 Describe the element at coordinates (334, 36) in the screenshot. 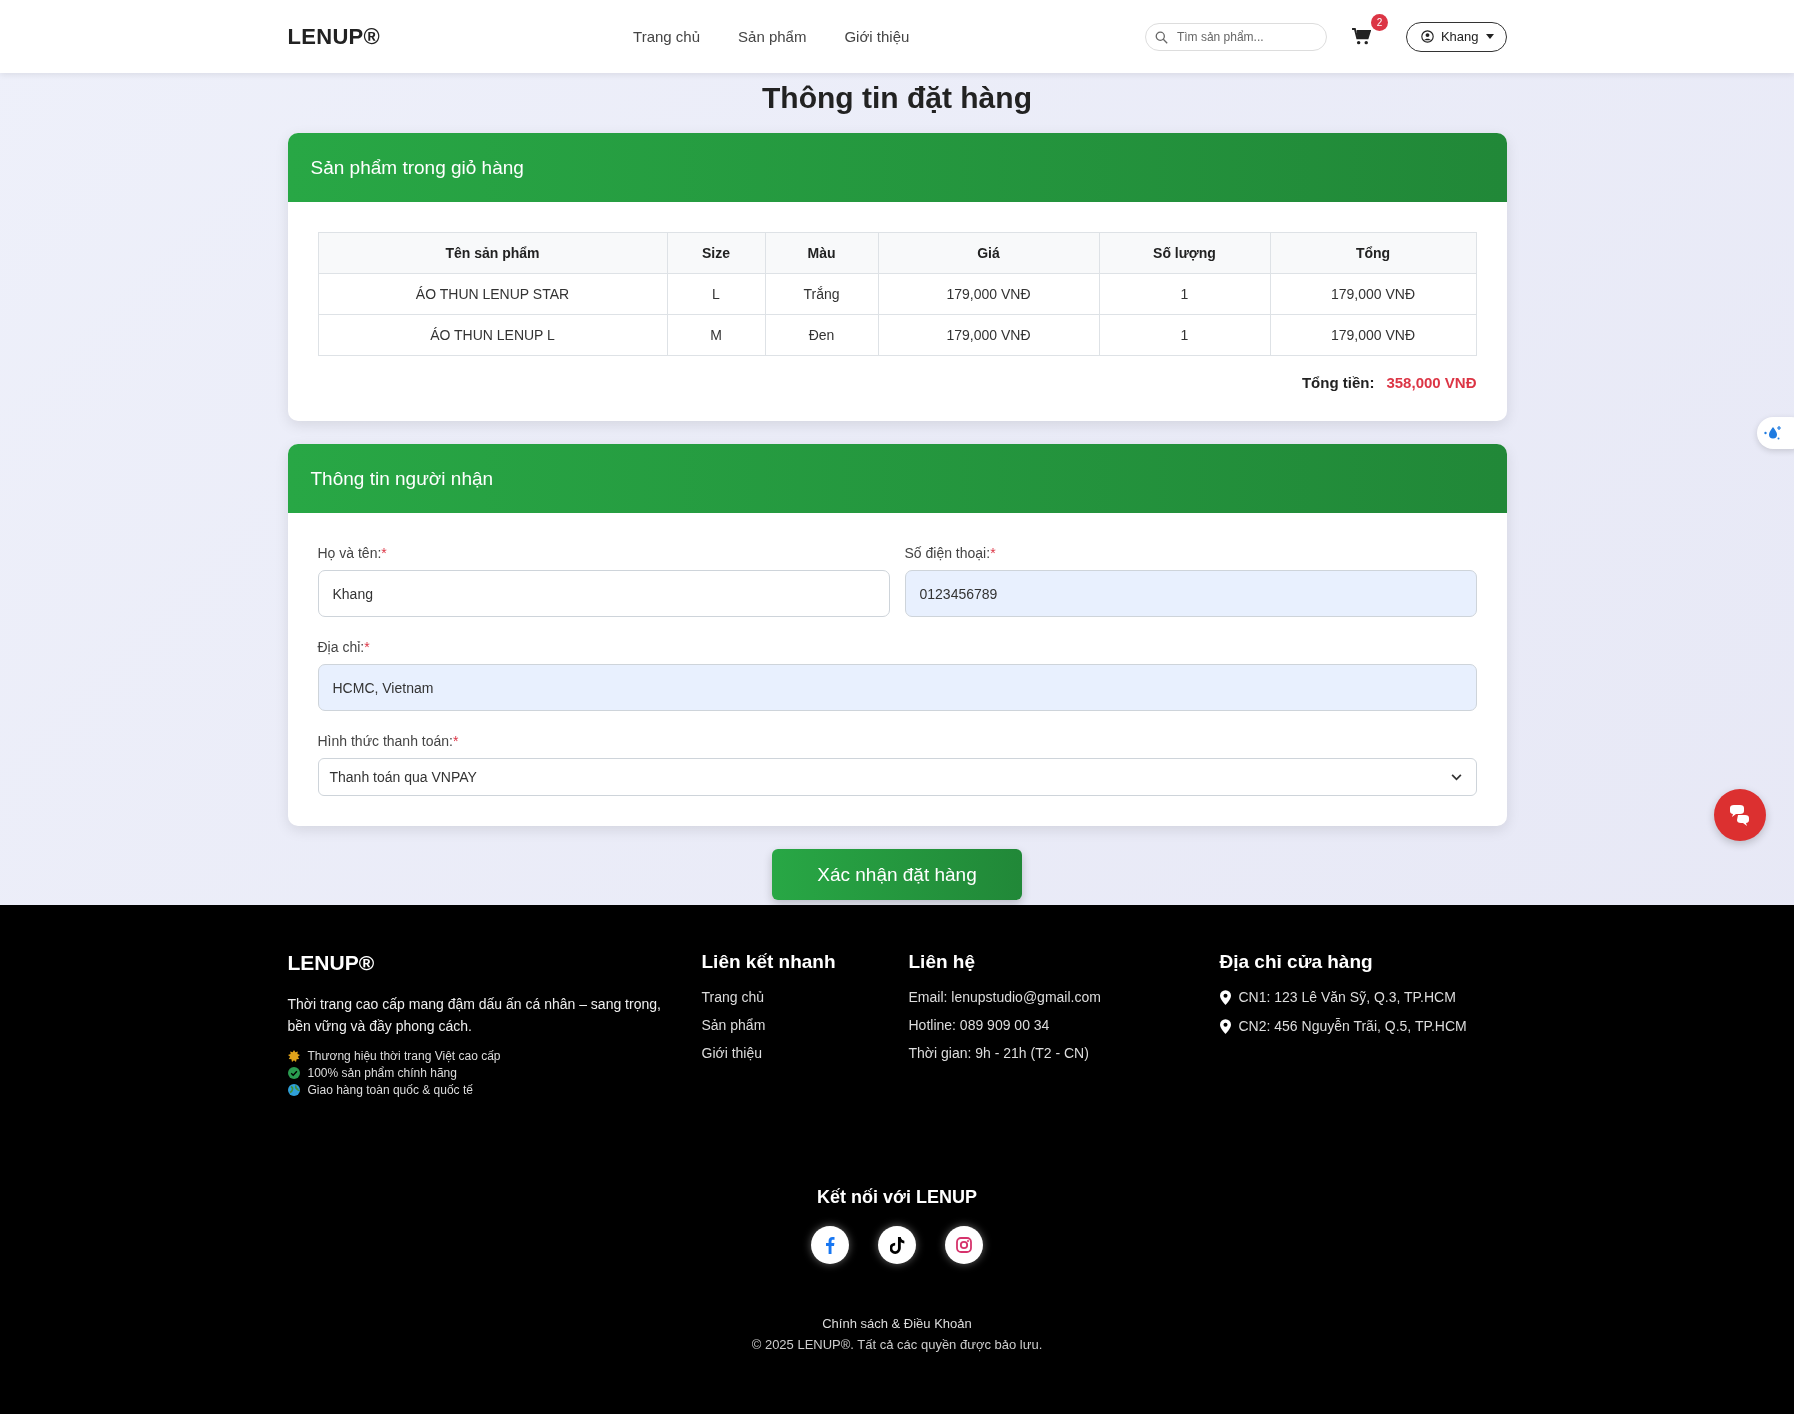

I see `logo: LENUP®` at that location.